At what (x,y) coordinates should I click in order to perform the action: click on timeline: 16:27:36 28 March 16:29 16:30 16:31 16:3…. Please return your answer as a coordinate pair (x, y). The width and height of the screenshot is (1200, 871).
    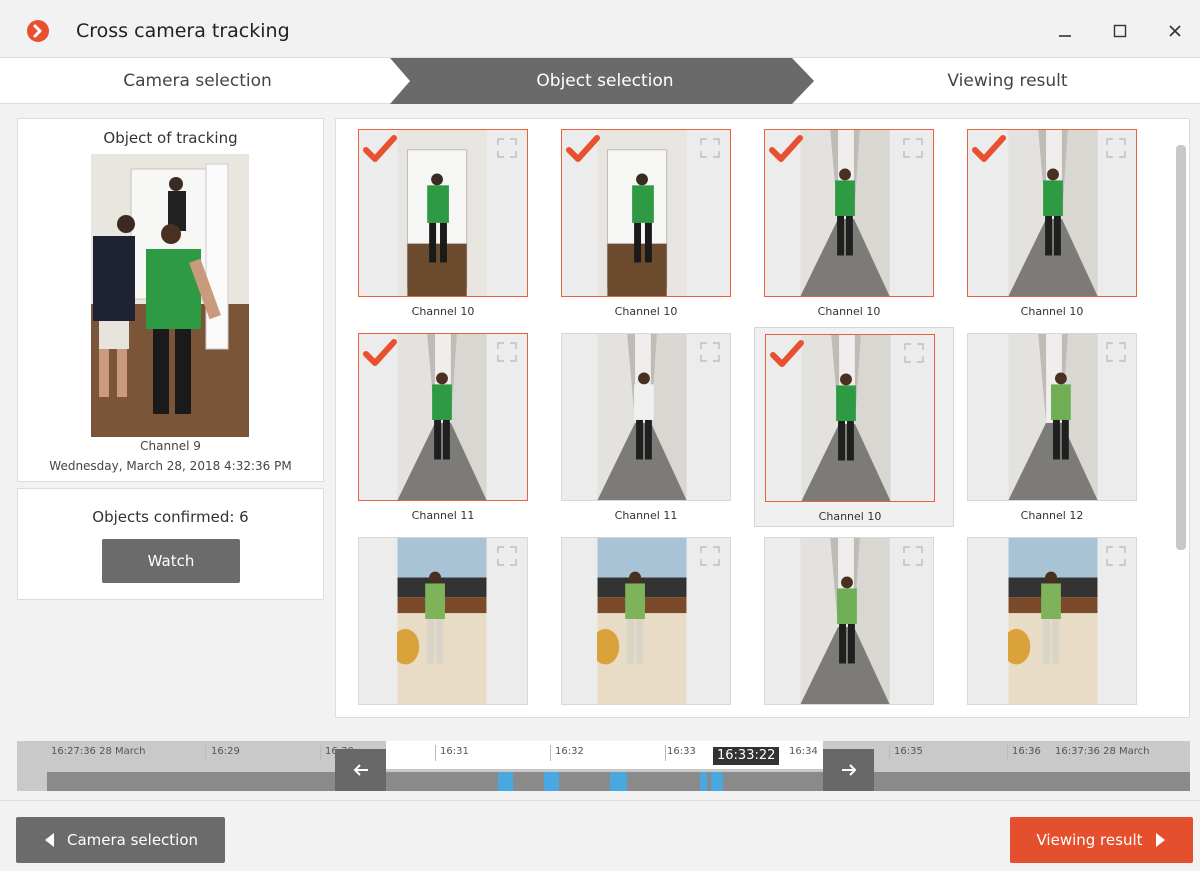
    Looking at the image, I should click on (603, 766).